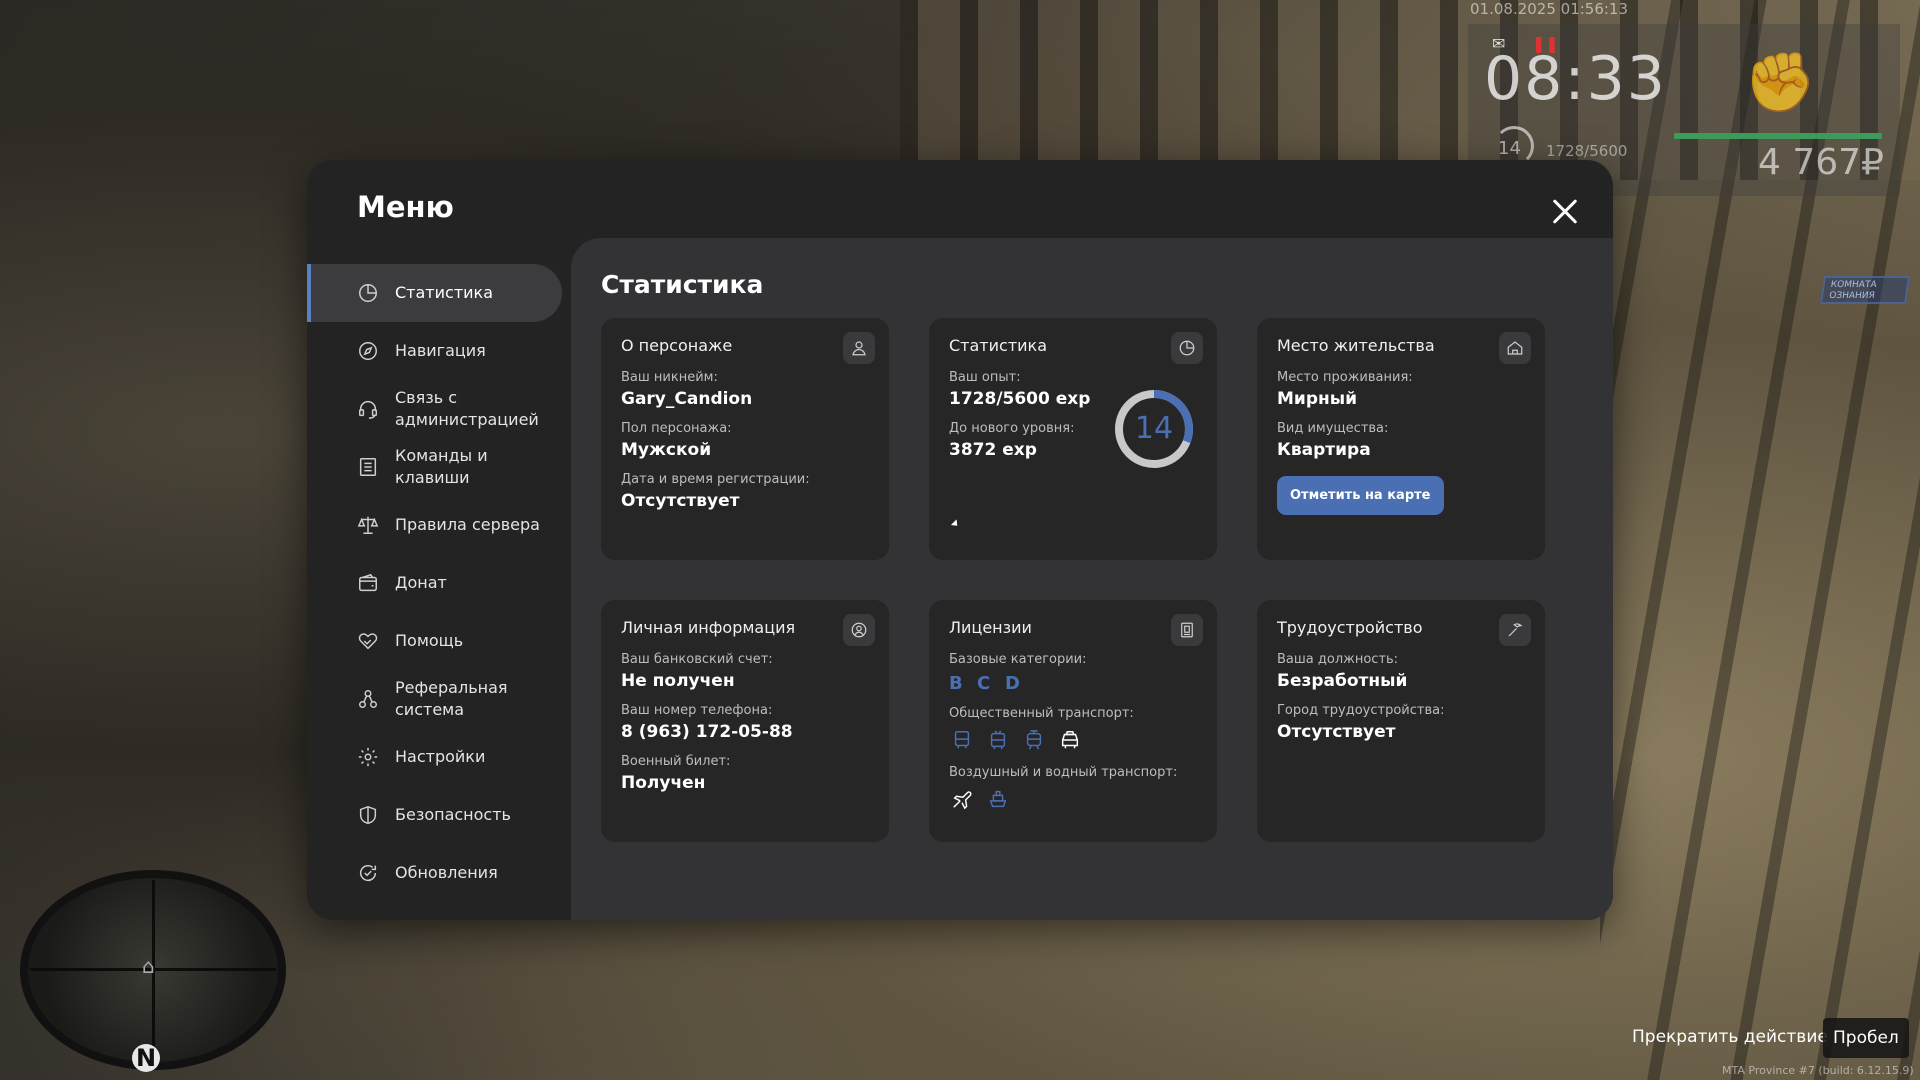 The width and height of the screenshot is (1920, 1080). What do you see at coordinates (368, 351) in the screenshot?
I see `compass-icon` at bounding box center [368, 351].